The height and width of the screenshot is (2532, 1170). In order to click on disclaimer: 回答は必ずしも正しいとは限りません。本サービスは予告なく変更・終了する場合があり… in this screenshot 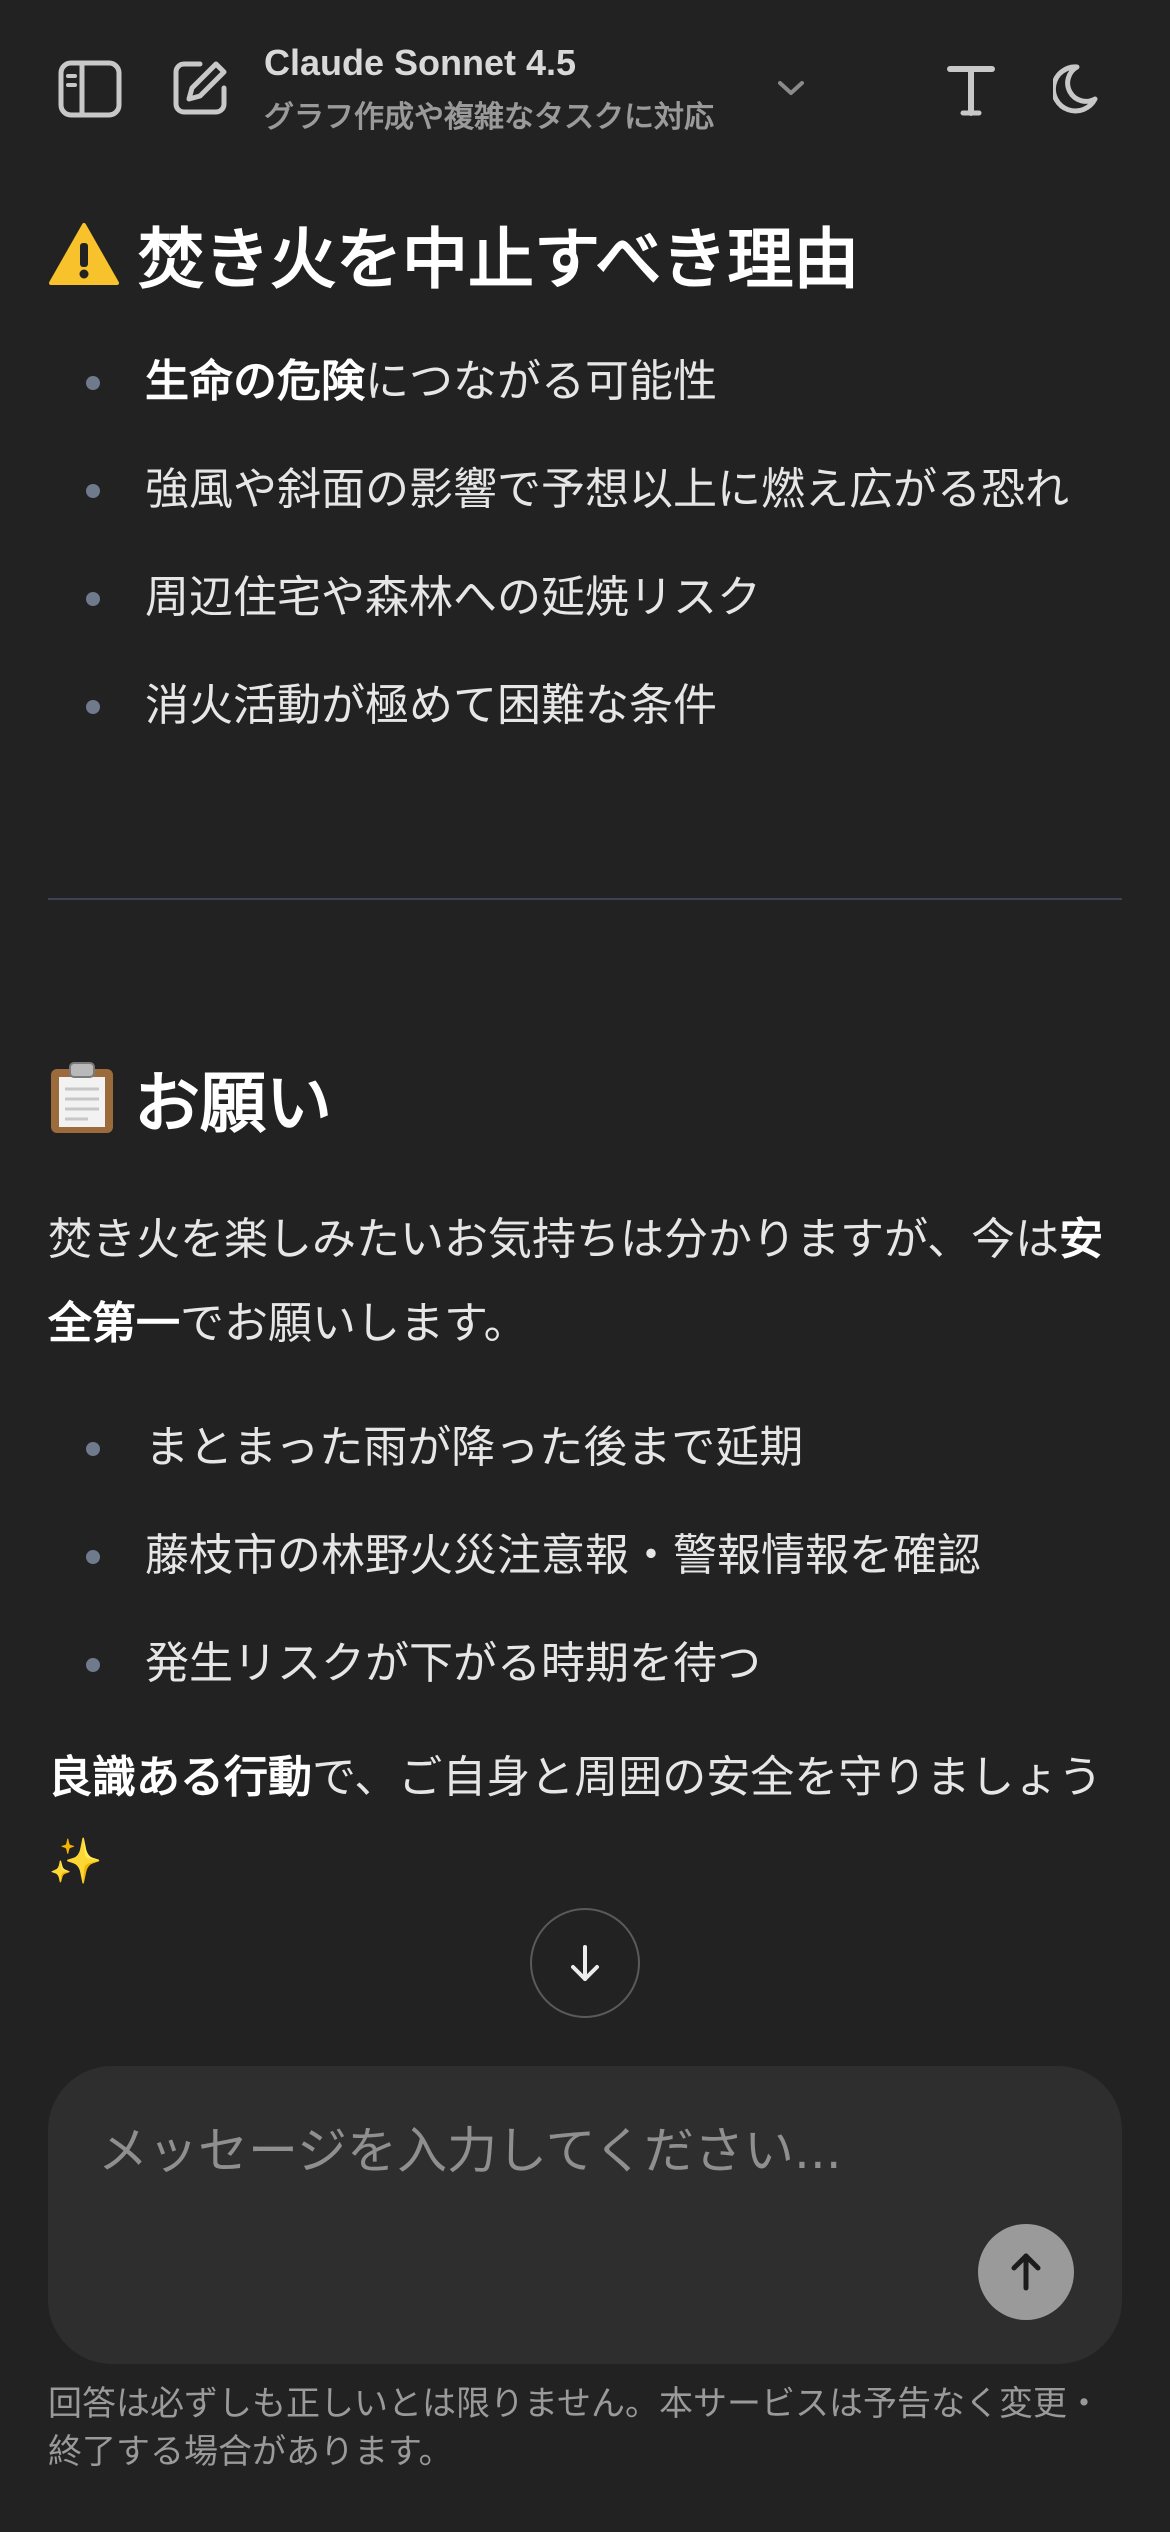, I will do `click(574, 2428)`.